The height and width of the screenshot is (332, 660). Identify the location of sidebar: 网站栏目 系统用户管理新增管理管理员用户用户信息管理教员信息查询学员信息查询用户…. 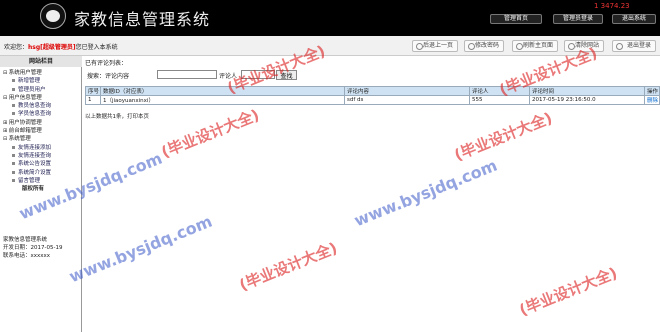
(41, 194).